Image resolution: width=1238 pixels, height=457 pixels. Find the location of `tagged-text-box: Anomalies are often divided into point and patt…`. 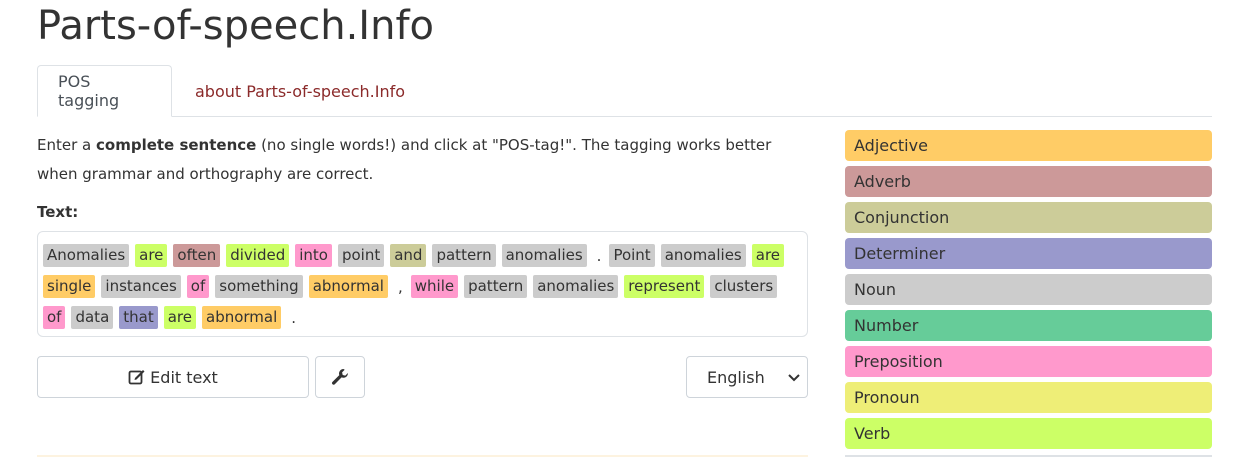

tagged-text-box: Anomalies are often divided into point and patt… is located at coordinates (422, 284).